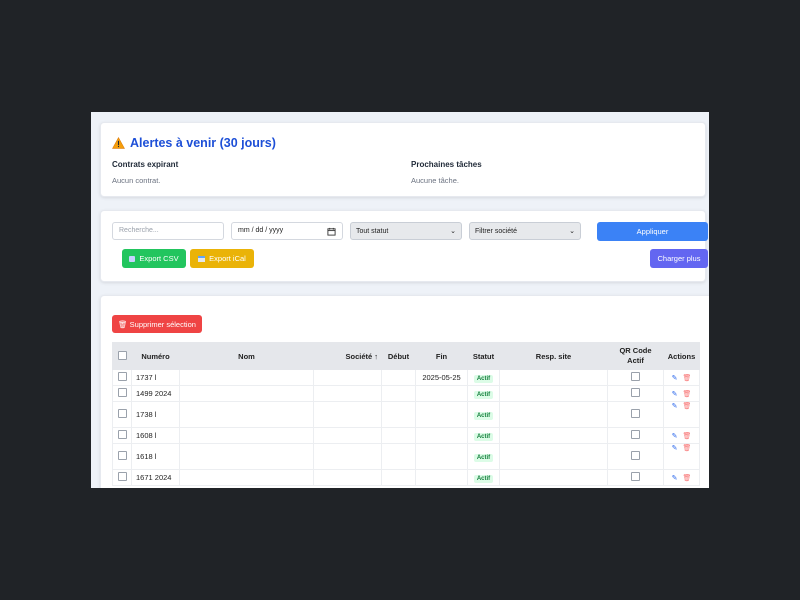  What do you see at coordinates (347, 356) in the screenshot?
I see `header-societe: Société ↑` at bounding box center [347, 356].